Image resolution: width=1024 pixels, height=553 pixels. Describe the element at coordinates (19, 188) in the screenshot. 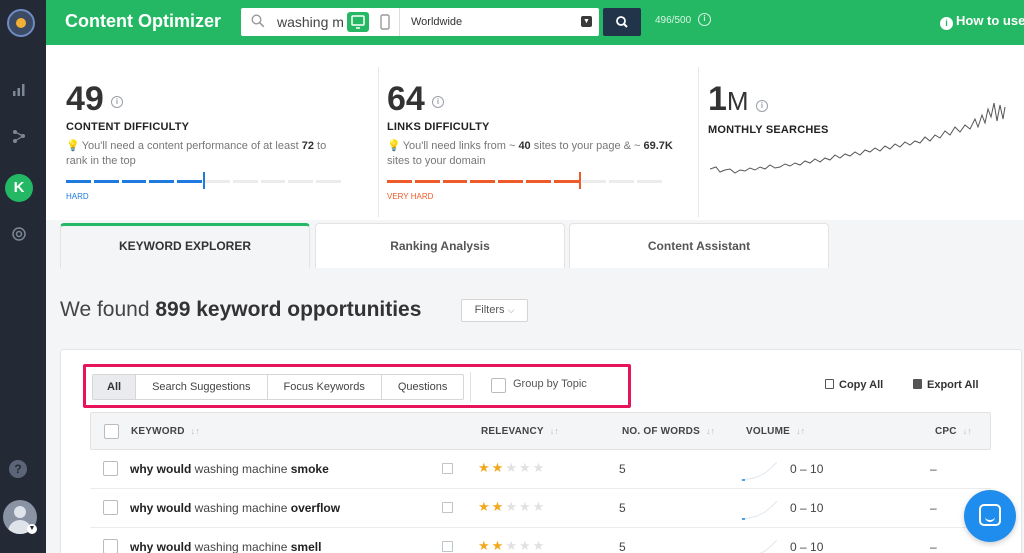

I see `content-optimizer-nav-icon: K` at that location.